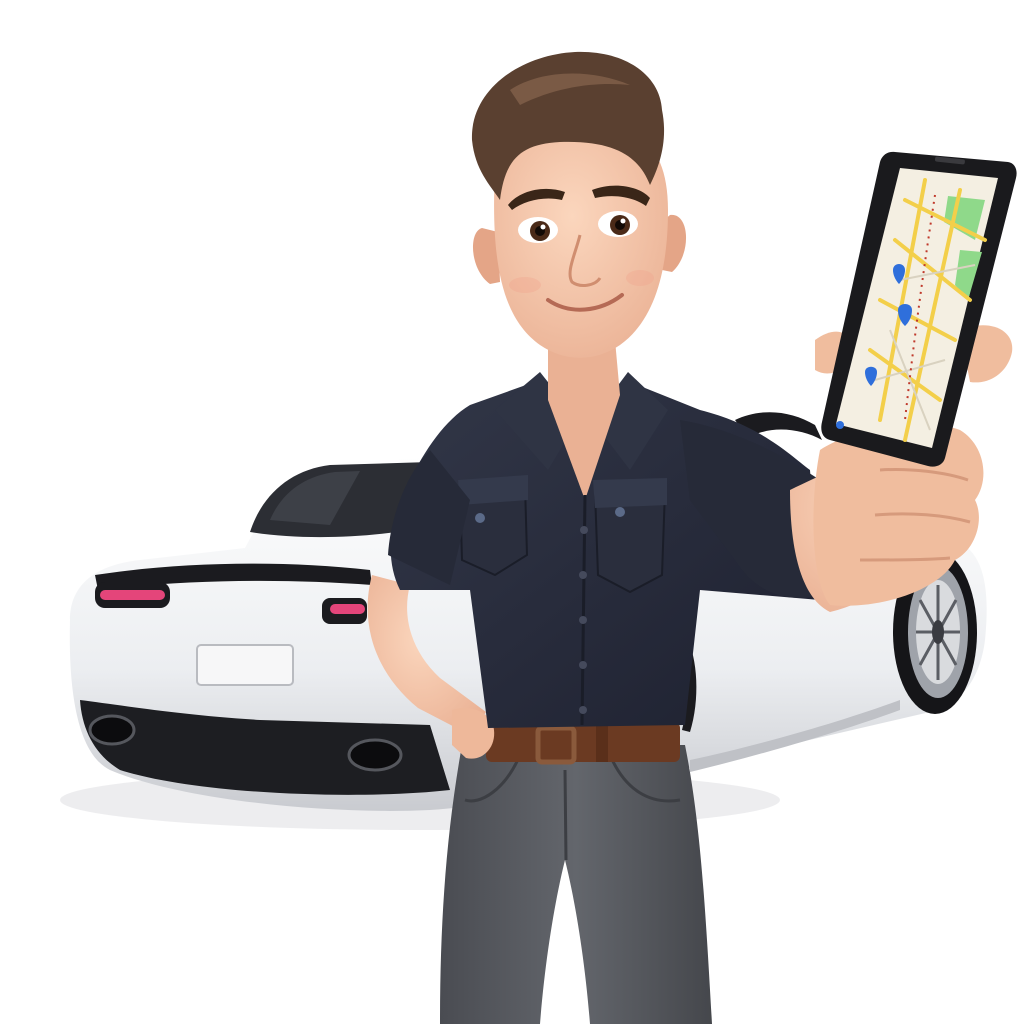 The height and width of the screenshot is (1024, 1024). Describe the element at coordinates (132, 595) in the screenshot. I see `tail-light-left-glow` at that location.